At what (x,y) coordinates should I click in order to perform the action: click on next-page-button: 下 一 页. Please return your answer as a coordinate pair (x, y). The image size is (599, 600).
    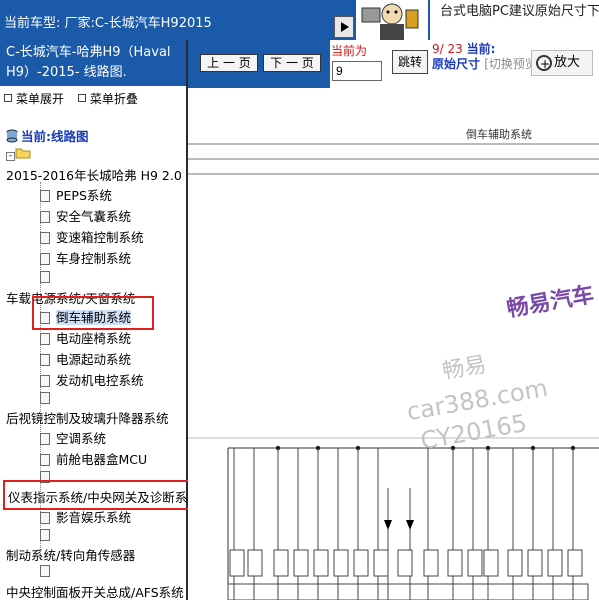
    Looking at the image, I should click on (292, 63).